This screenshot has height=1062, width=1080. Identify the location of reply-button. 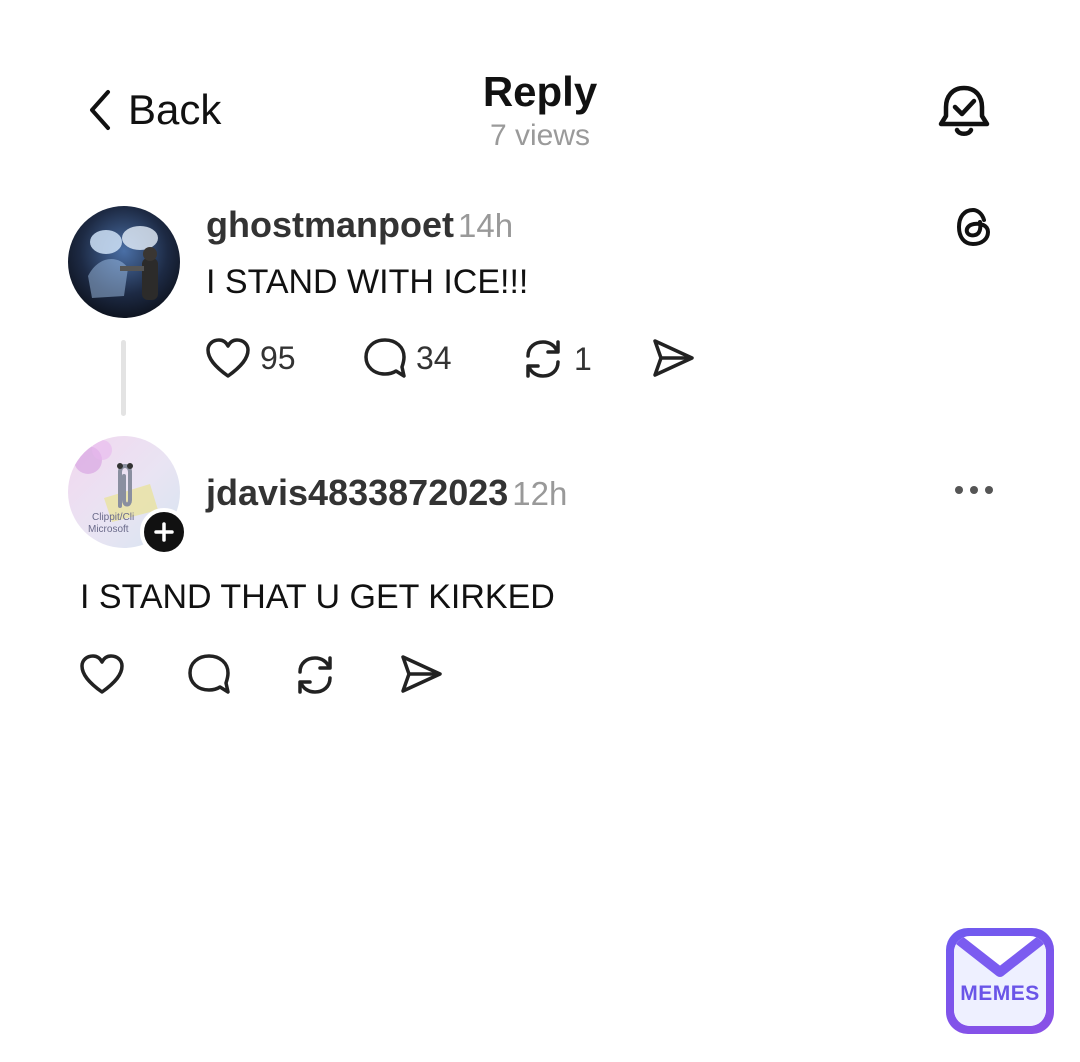
(209, 674).